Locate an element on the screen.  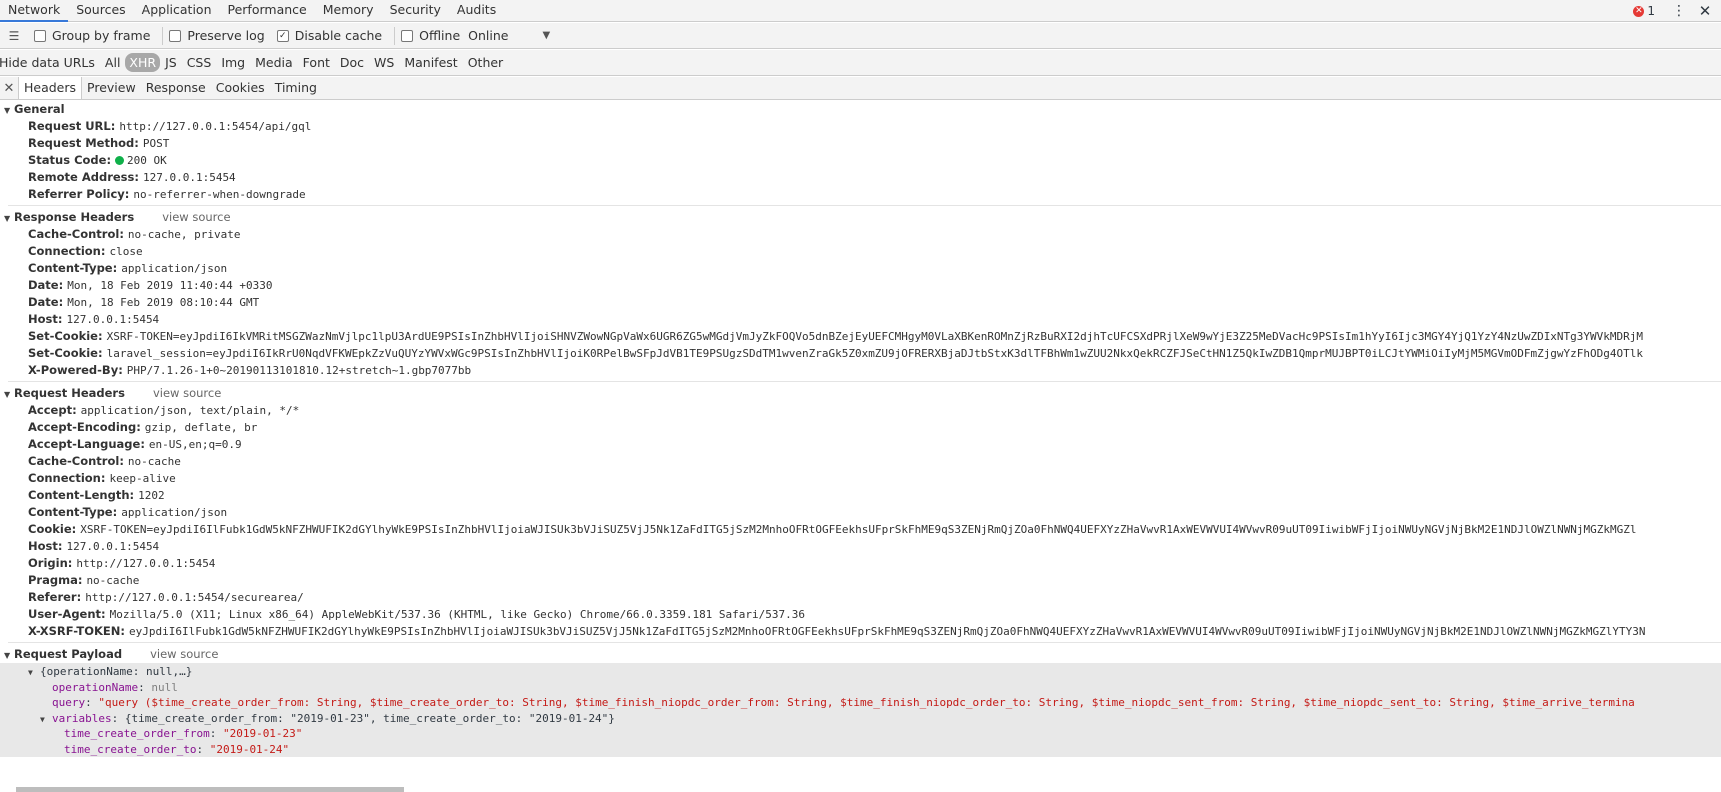
header-value: keep-alive is located at coordinates (142, 478).